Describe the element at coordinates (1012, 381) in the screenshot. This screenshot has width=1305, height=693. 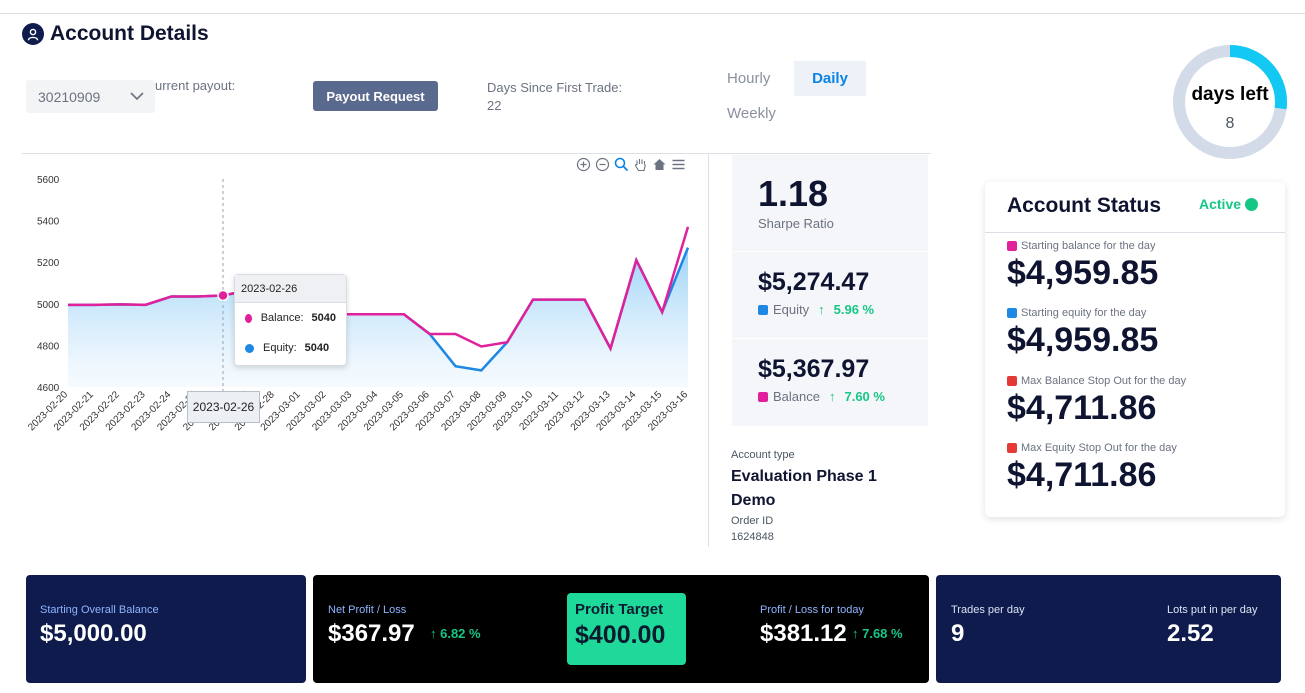
I see `max-balance-stop-swatch` at that location.